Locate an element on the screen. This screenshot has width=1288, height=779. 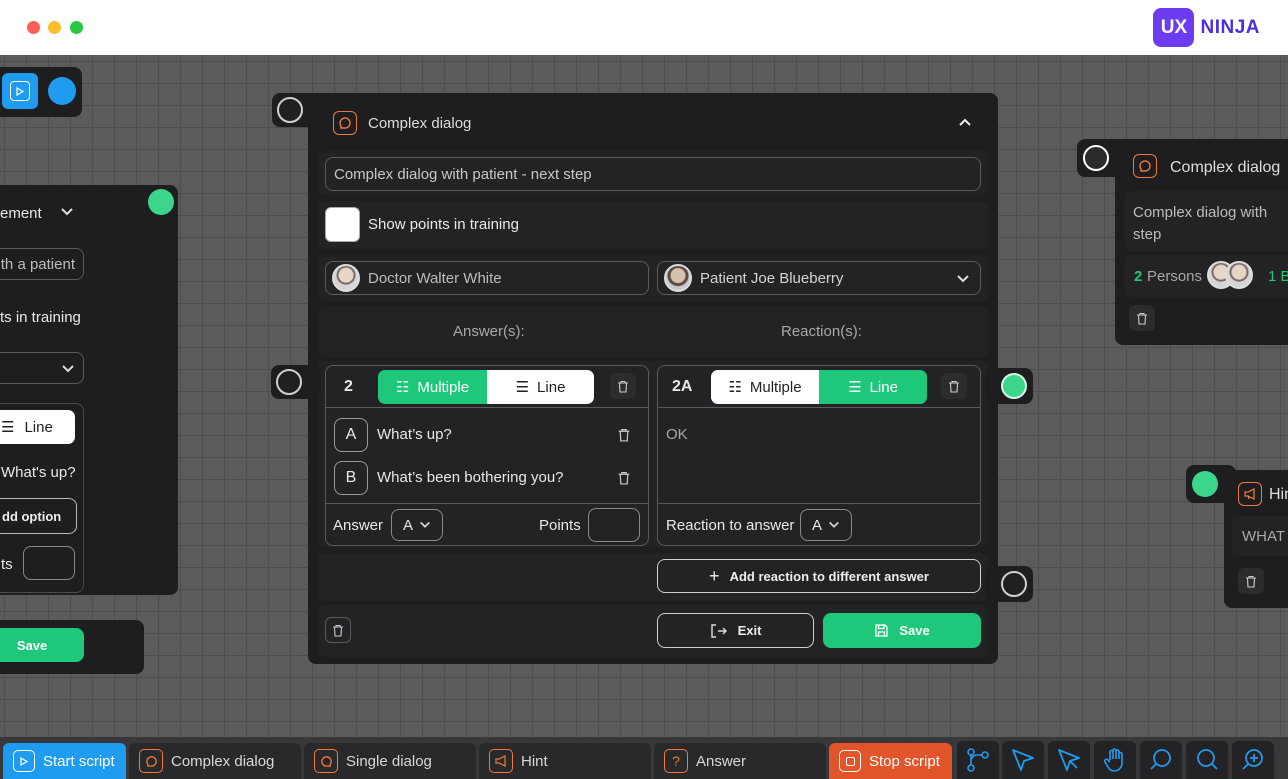
branch-icon is located at coordinates (978, 760).